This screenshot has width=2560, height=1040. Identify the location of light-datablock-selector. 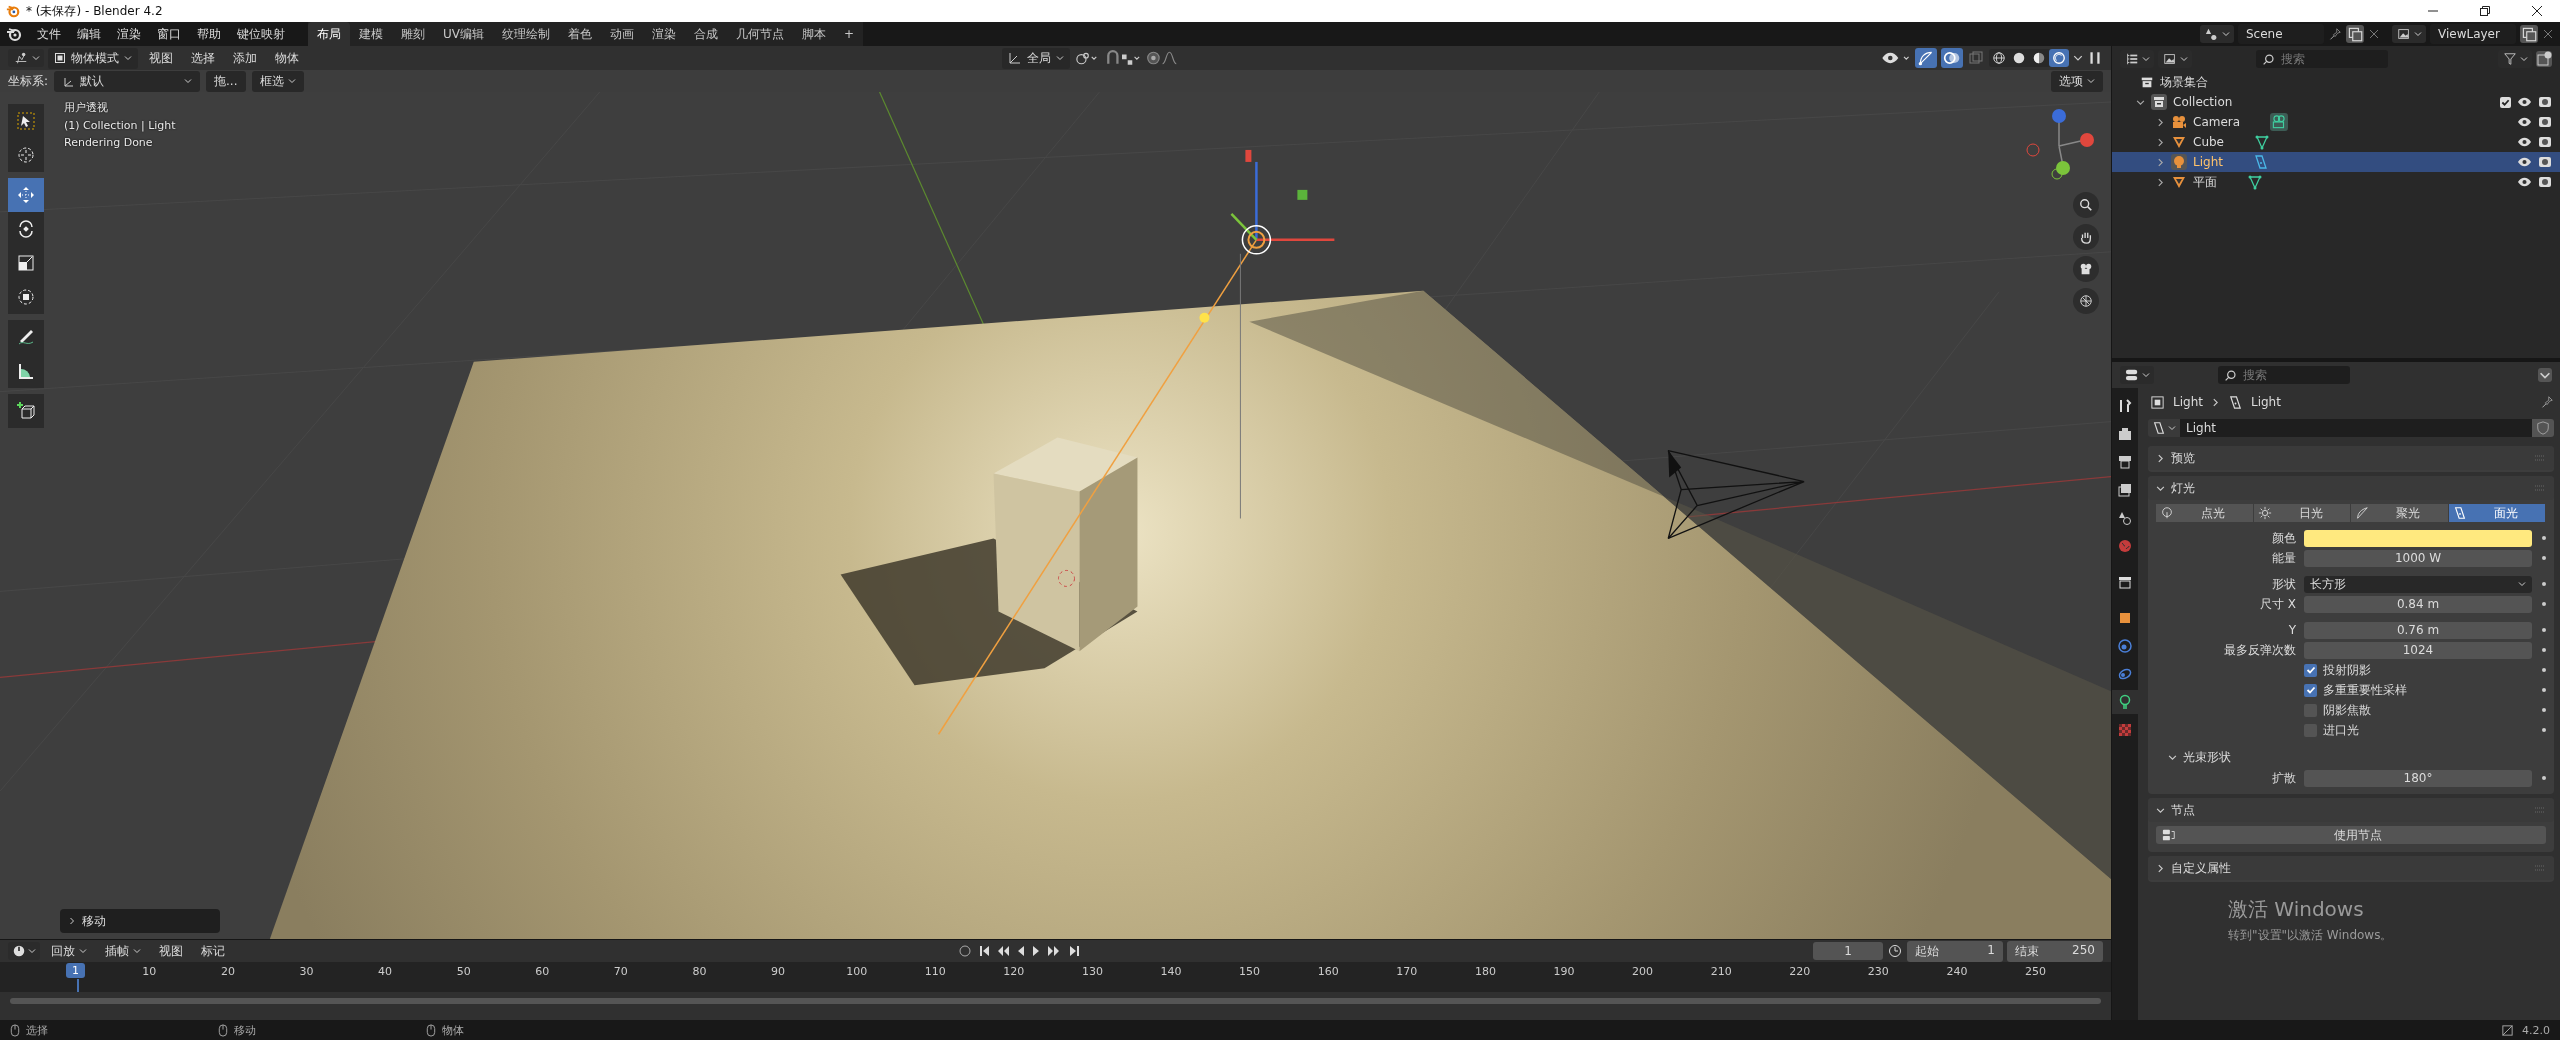
(2164, 428).